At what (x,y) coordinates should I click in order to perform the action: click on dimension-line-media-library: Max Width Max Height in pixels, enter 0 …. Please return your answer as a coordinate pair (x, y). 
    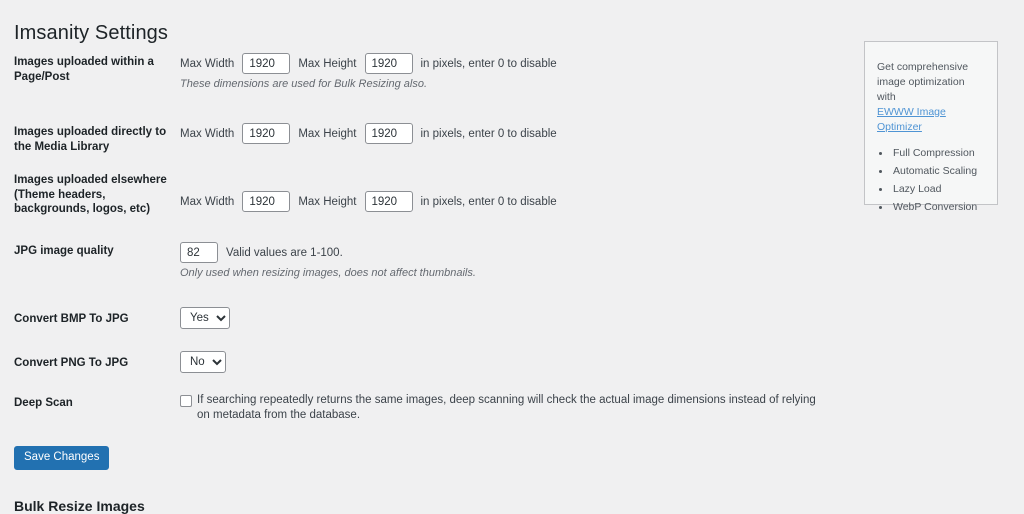
    Looking at the image, I should click on (512, 133).